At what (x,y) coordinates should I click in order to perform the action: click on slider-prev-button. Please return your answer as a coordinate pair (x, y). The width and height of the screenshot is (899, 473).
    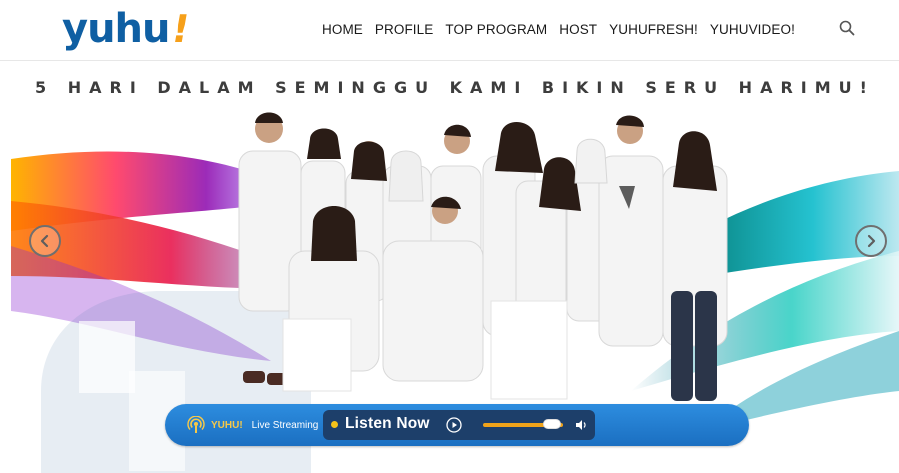
    Looking at the image, I should click on (45, 241).